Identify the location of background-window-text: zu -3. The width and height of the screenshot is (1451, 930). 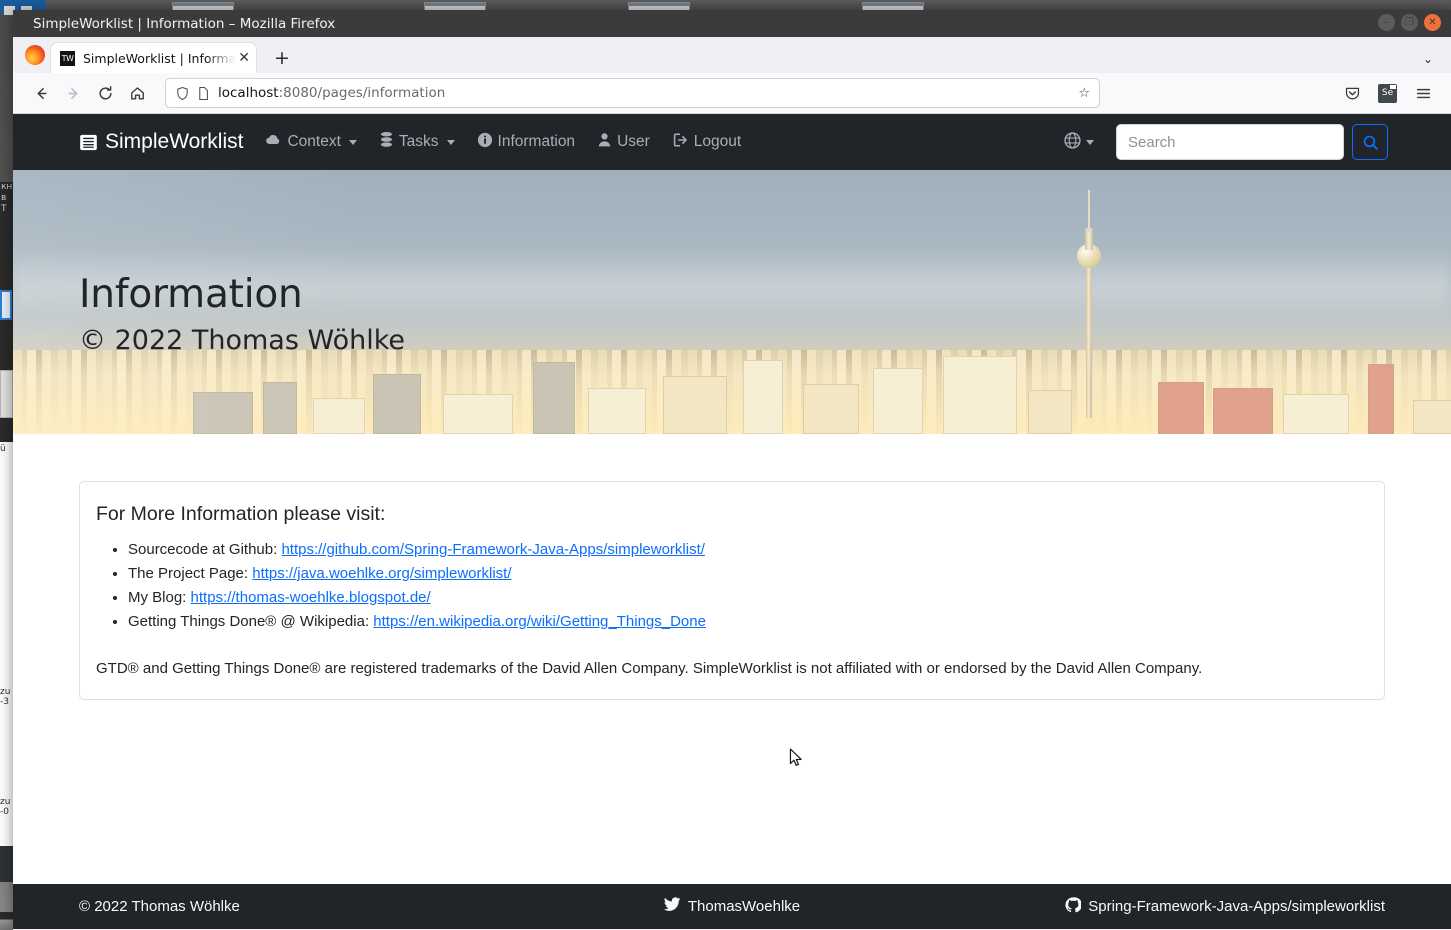
(5, 697).